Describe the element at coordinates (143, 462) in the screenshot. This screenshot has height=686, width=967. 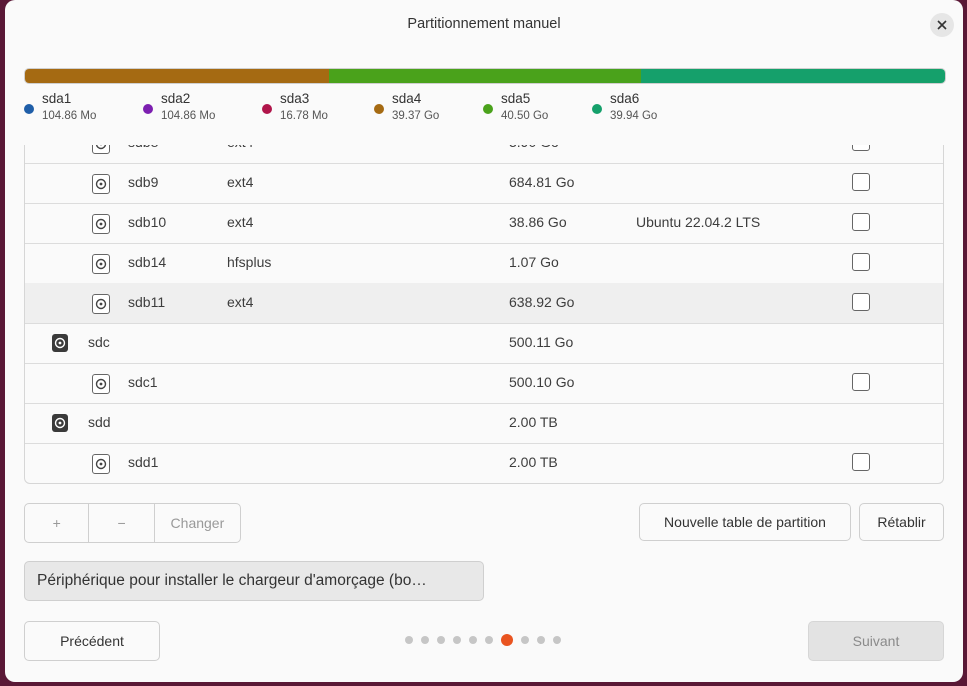
I see `device-name: sdd1` at that location.